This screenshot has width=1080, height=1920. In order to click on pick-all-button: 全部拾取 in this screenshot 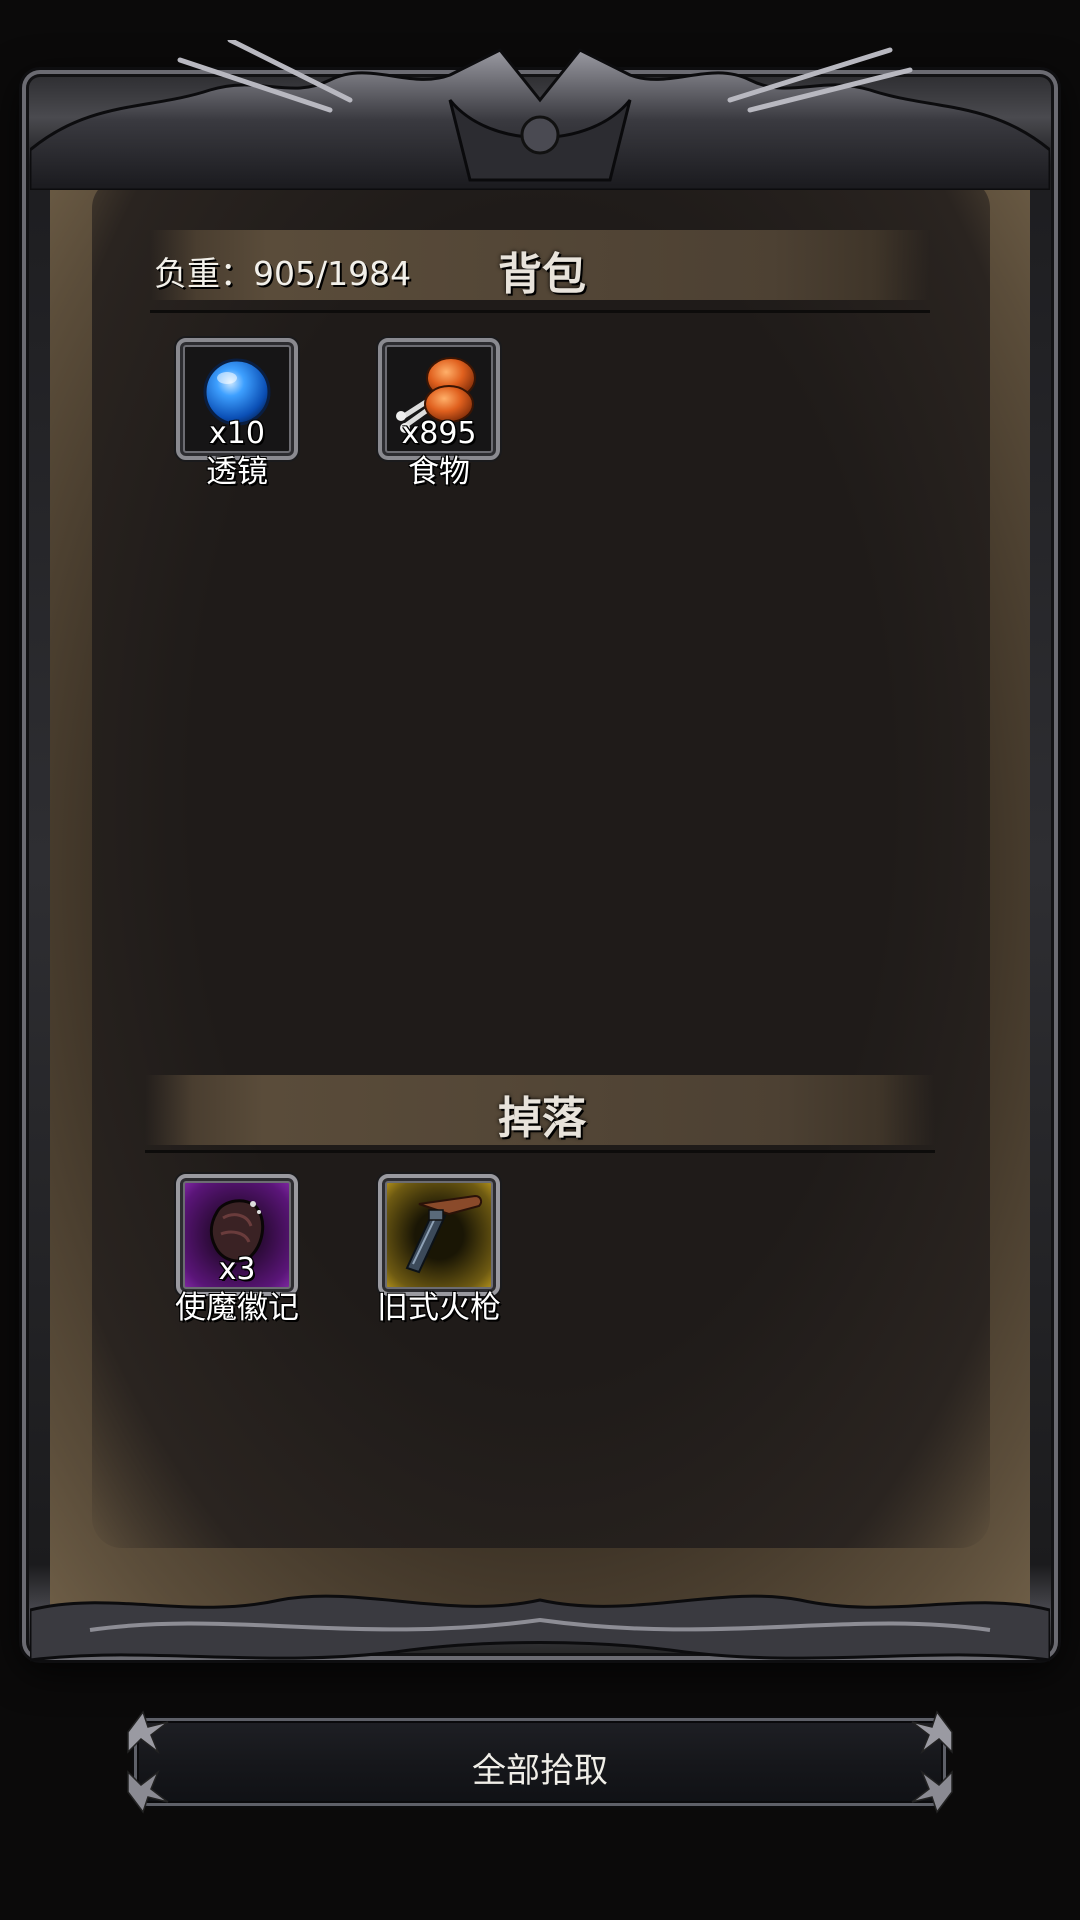, I will do `click(540, 1762)`.